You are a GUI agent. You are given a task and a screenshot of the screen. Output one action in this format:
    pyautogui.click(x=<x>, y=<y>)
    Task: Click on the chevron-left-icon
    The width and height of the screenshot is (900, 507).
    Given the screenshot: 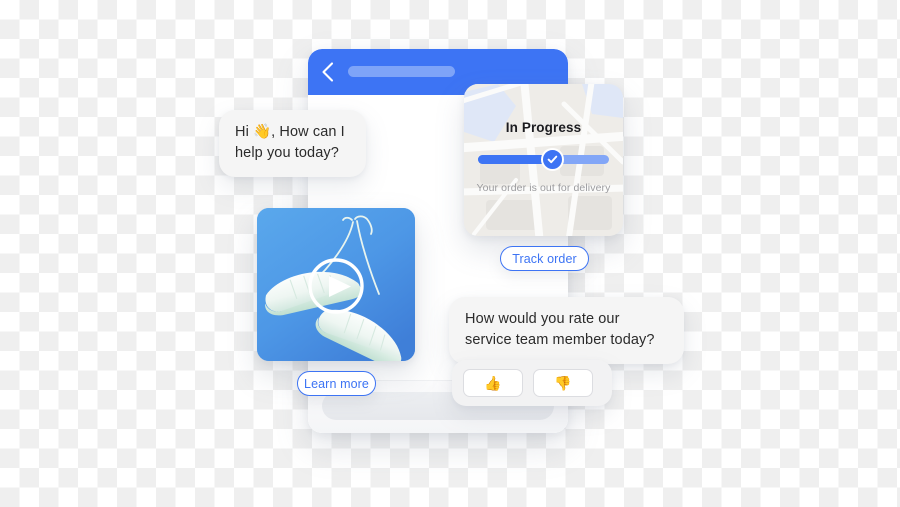 What is the action you would take?
    pyautogui.click(x=327, y=72)
    